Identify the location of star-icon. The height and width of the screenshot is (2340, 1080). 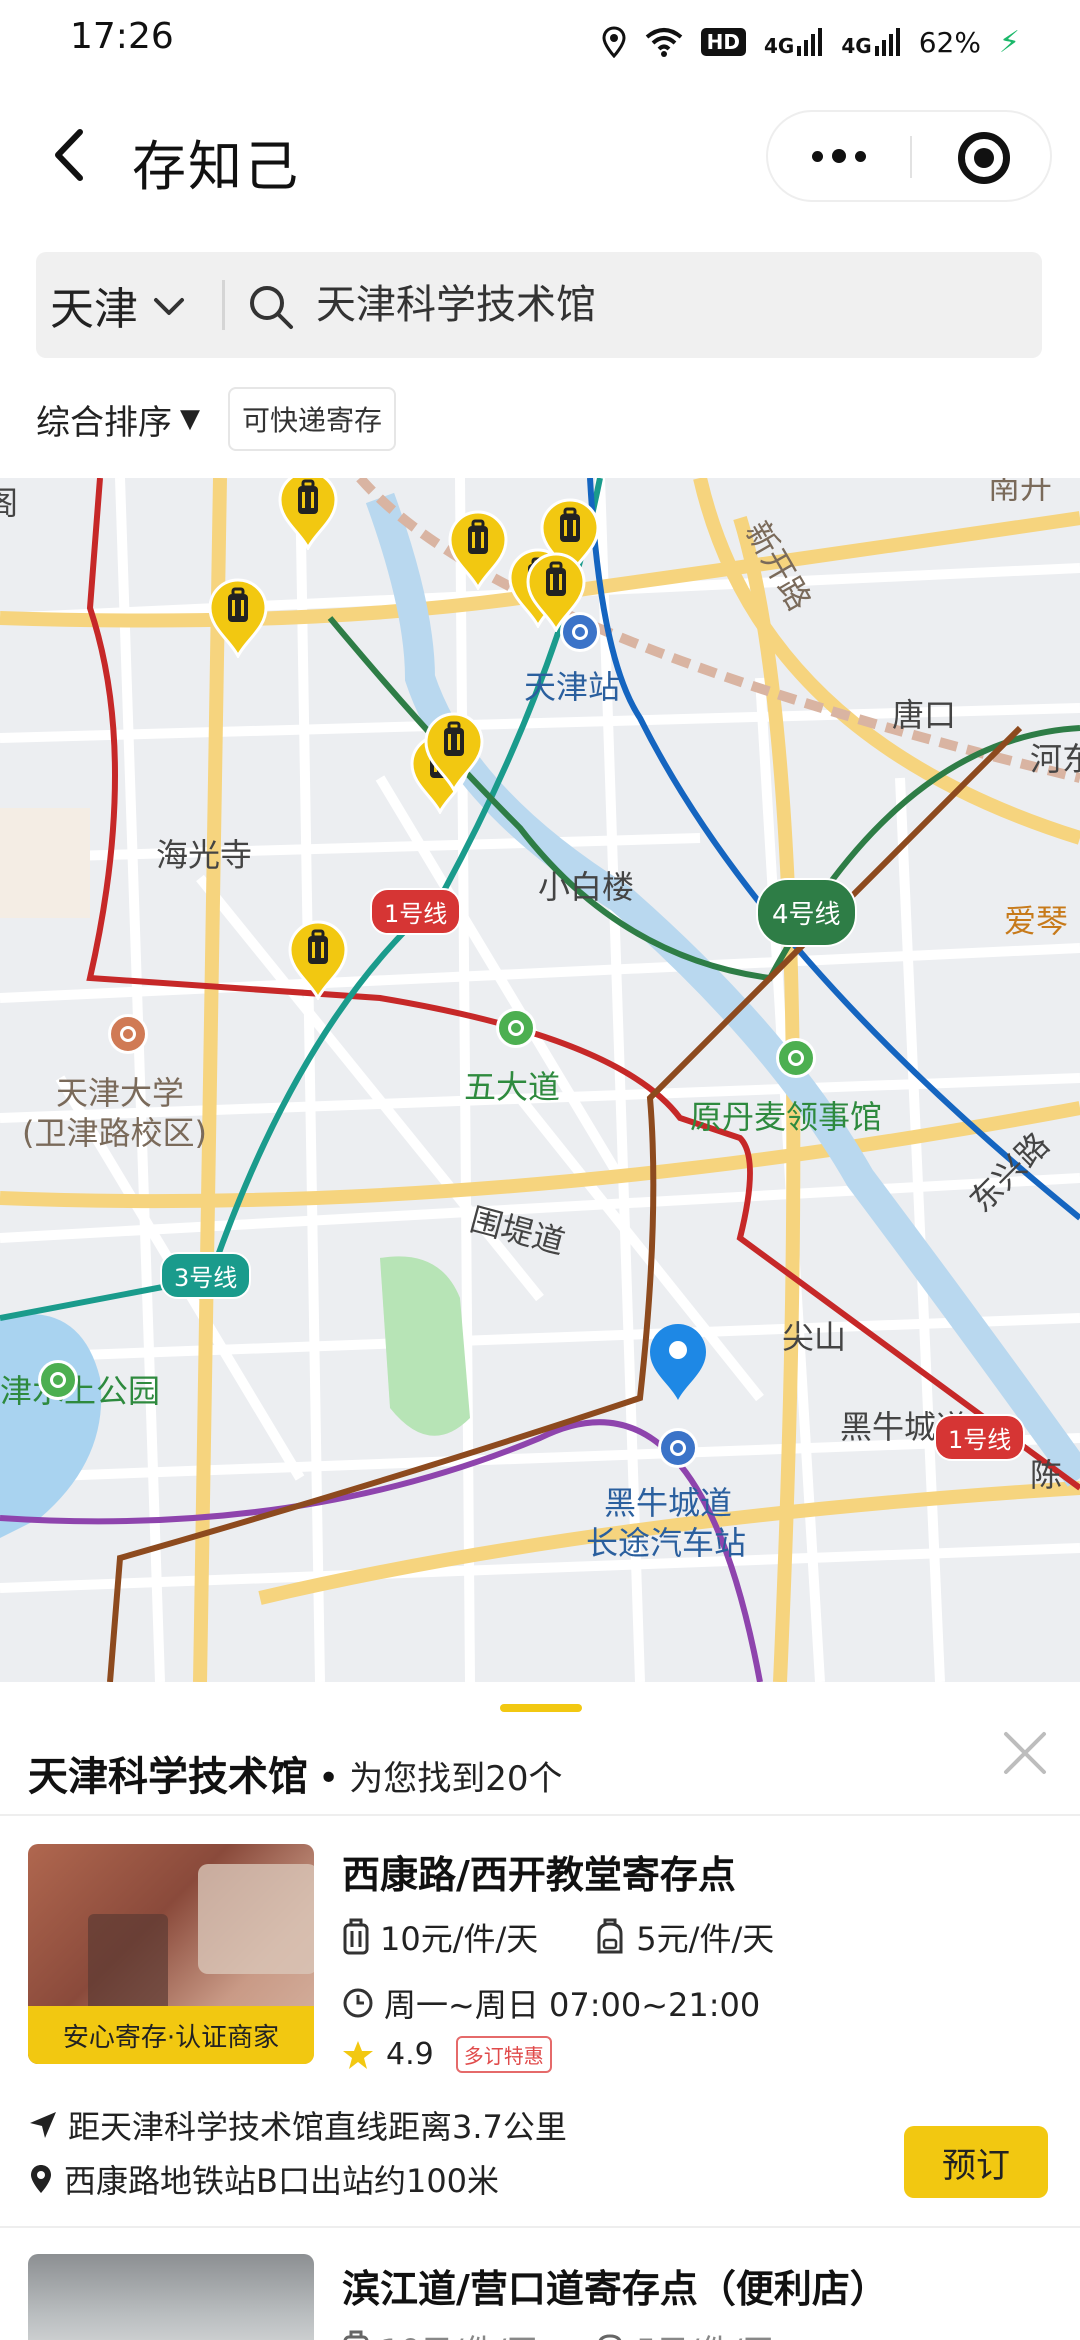
(358, 2054).